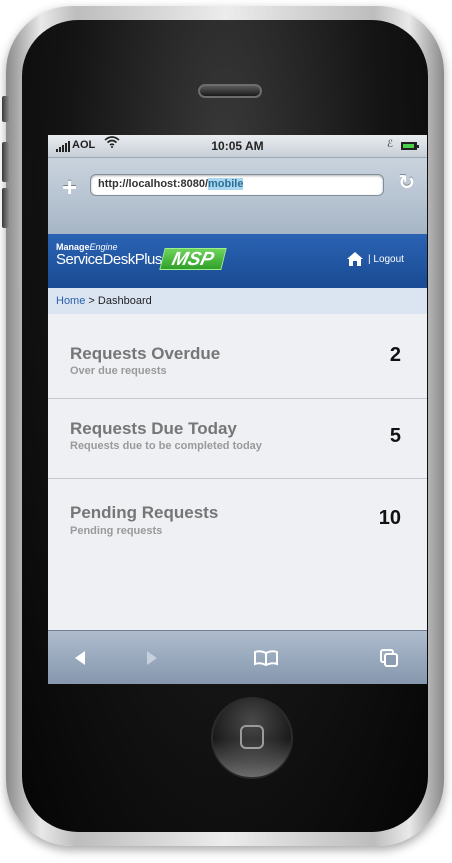 This screenshot has height=863, width=452. What do you see at coordinates (266, 658) in the screenshot?
I see `bookmarks-book-icon` at bounding box center [266, 658].